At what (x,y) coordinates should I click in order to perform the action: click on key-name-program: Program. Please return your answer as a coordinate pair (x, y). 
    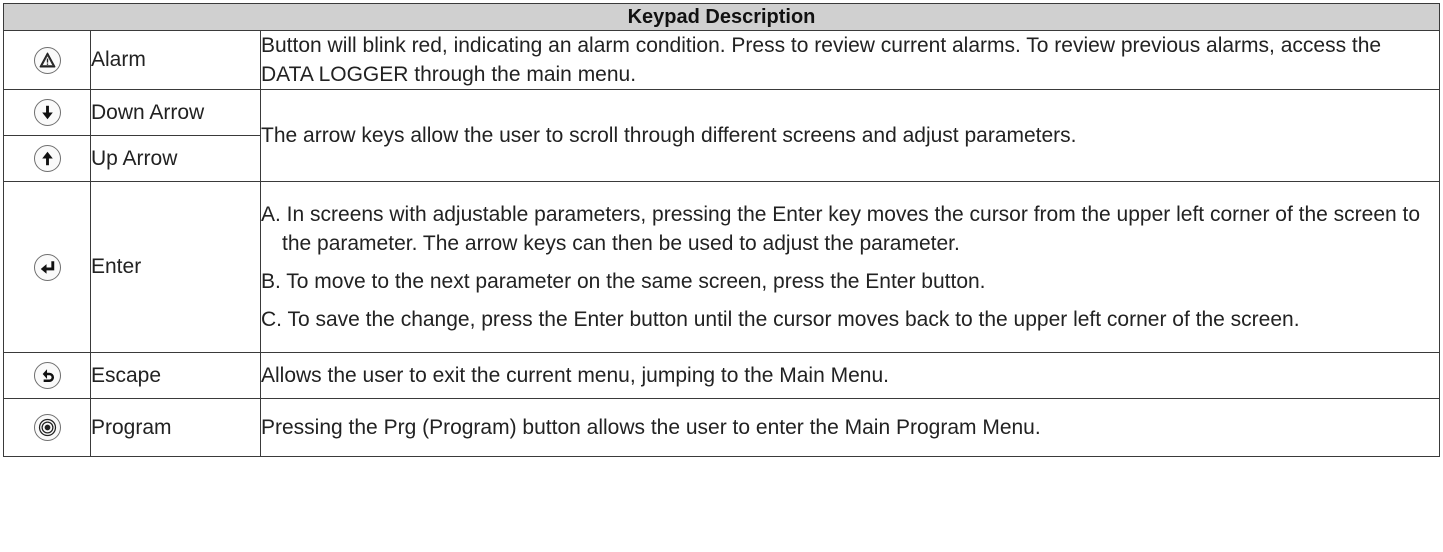
    Looking at the image, I should click on (175, 427).